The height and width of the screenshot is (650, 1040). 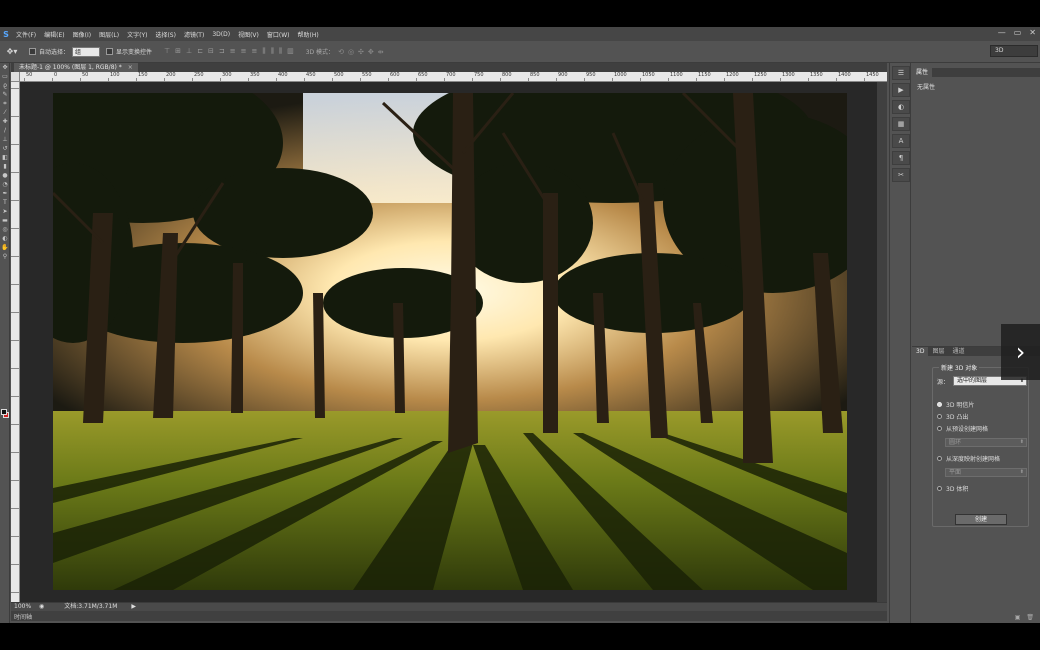 What do you see at coordinates (244, 51) in the screenshot?
I see `distribute-middle-icon: ≡` at bounding box center [244, 51].